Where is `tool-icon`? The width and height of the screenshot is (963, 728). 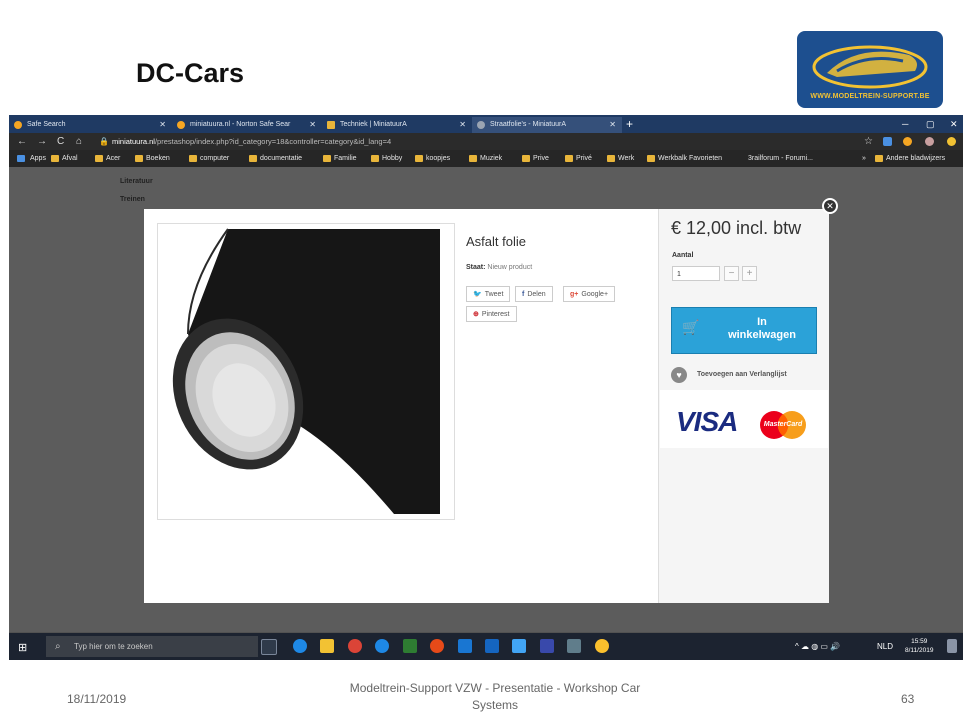
tool-icon is located at coordinates (574, 646).